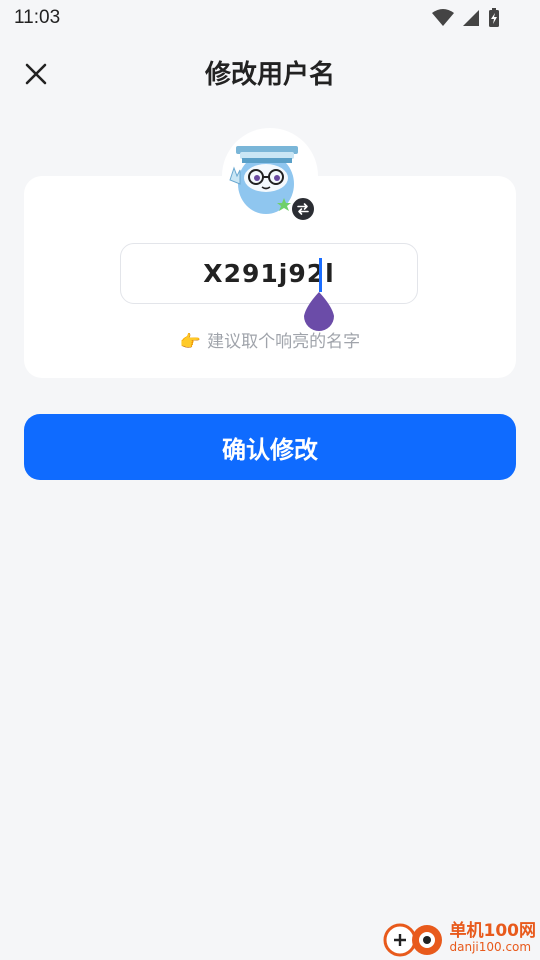  I want to click on watermark-text: 单机100网 danji100.com, so click(493, 938).